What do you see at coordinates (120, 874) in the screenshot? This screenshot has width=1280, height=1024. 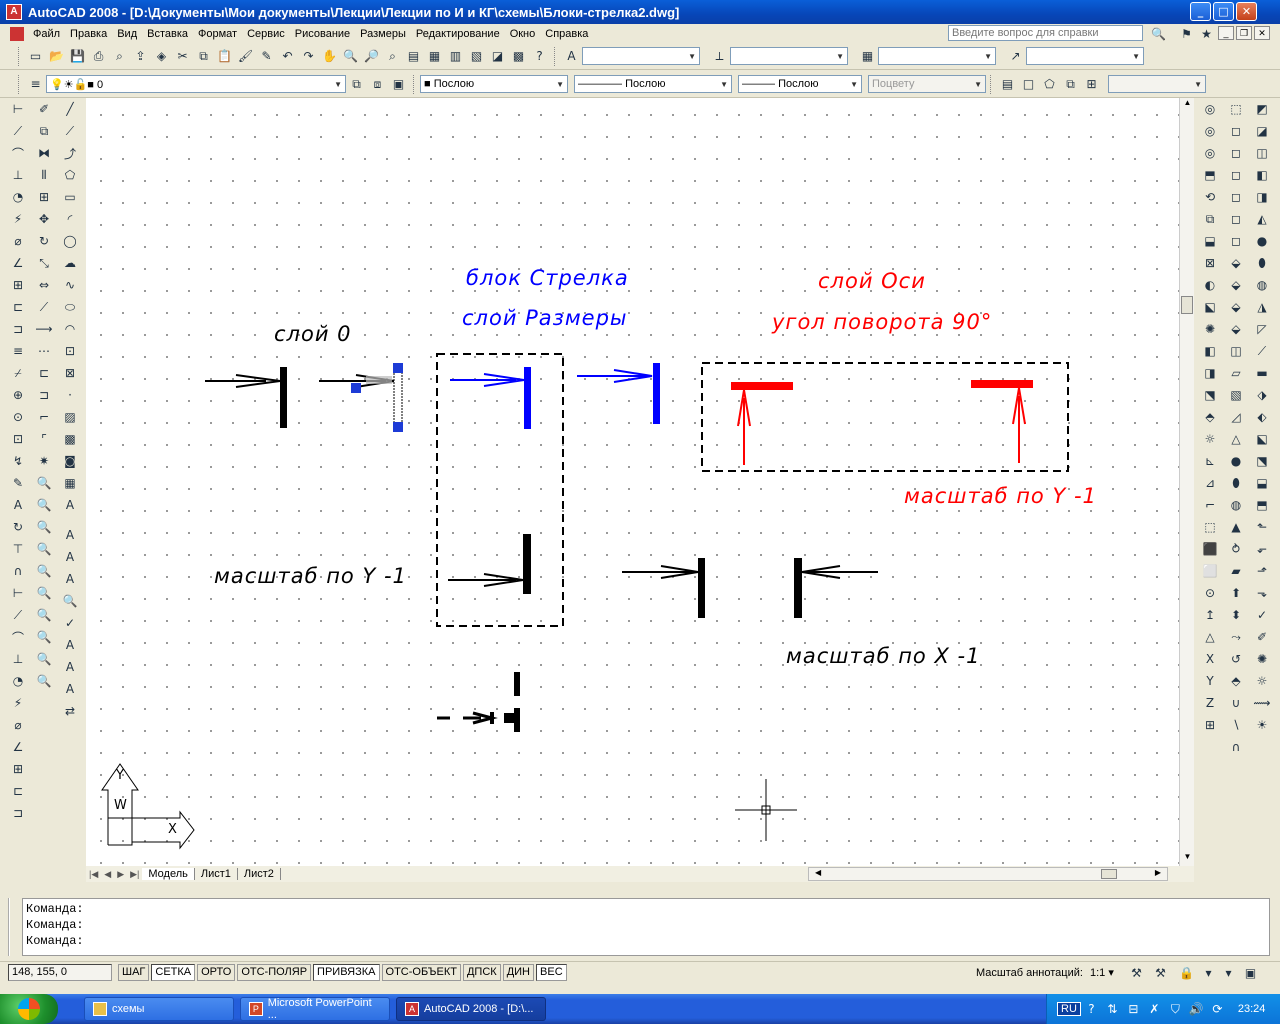 I see `tab-next-icon: ▶` at bounding box center [120, 874].